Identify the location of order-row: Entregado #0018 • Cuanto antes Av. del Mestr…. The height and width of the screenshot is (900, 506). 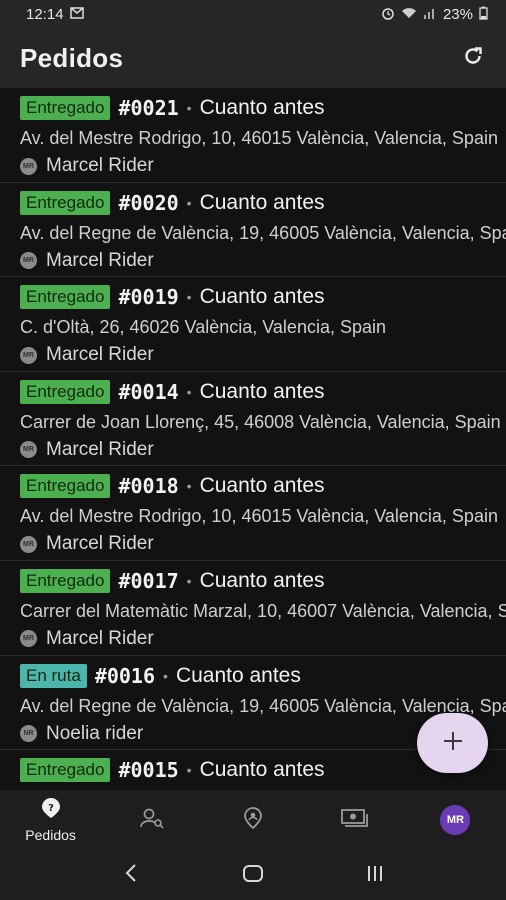
(253, 513).